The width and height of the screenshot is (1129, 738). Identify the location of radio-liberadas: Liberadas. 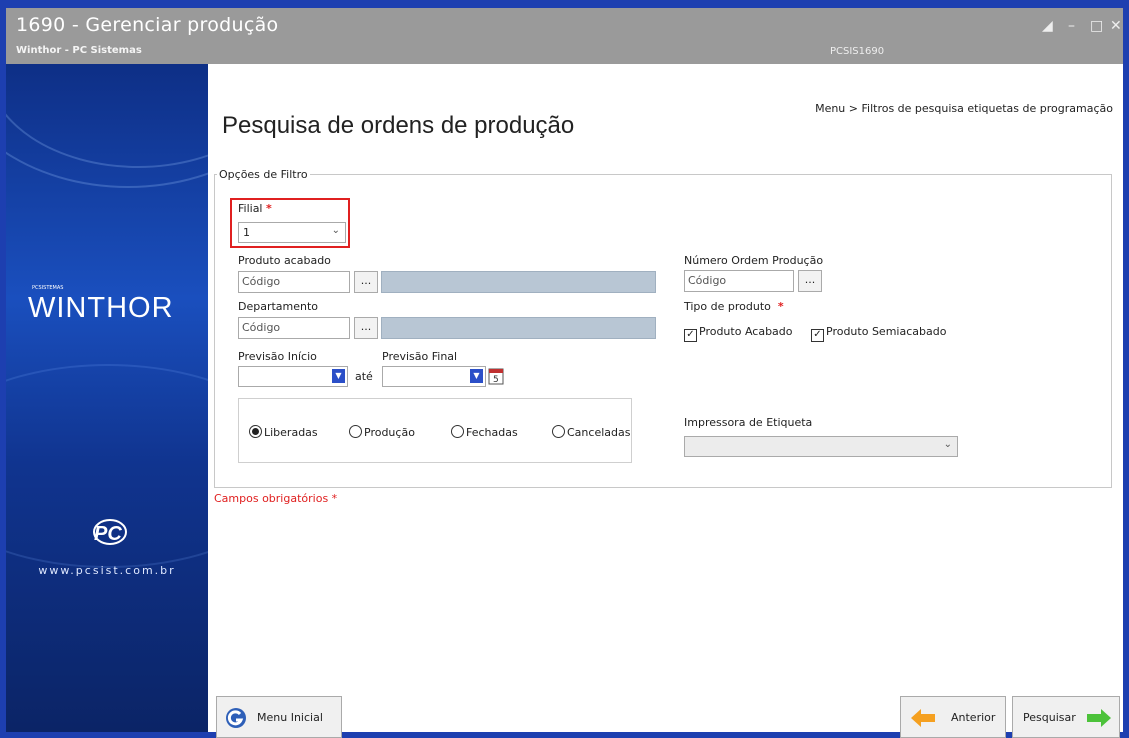
(283, 432).